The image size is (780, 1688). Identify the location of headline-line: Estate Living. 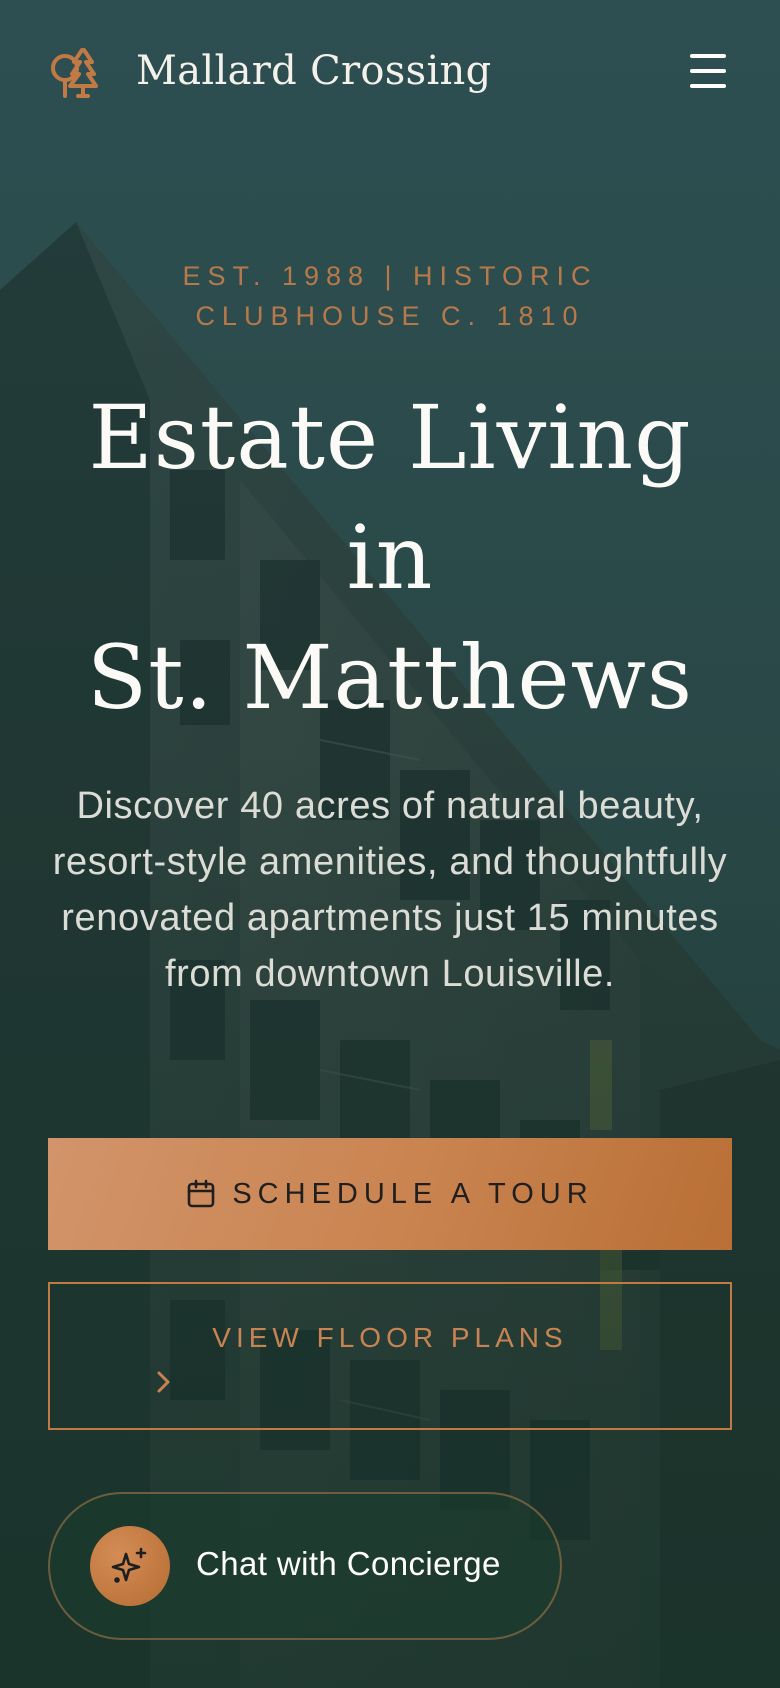
(390, 437).